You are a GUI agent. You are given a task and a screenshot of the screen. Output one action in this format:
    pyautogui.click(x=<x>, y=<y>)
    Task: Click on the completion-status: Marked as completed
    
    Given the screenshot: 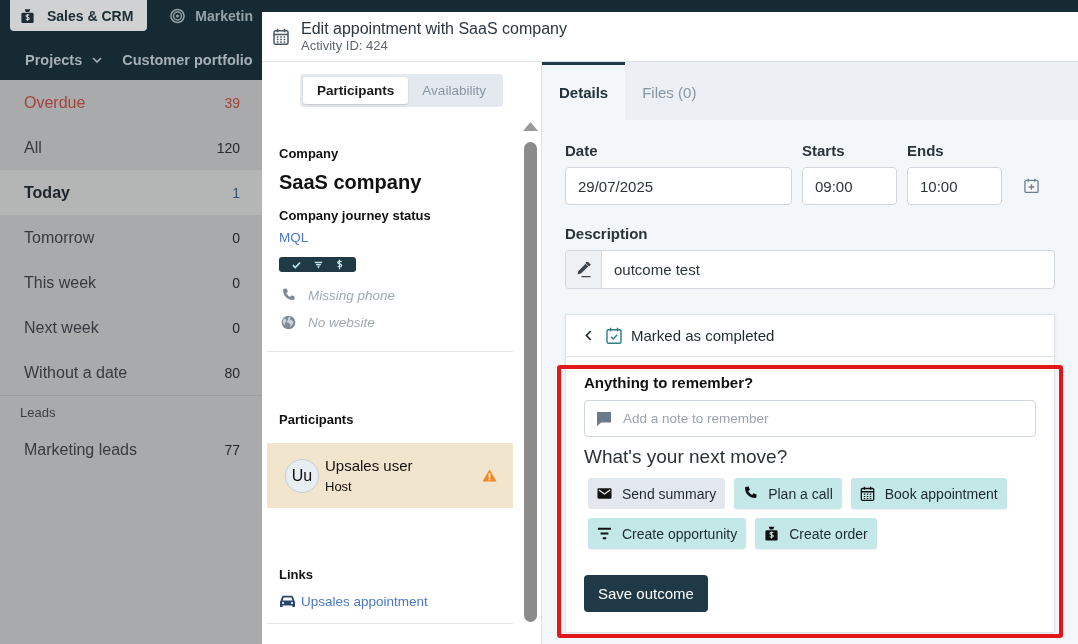 What is the action you would take?
    pyautogui.click(x=703, y=335)
    